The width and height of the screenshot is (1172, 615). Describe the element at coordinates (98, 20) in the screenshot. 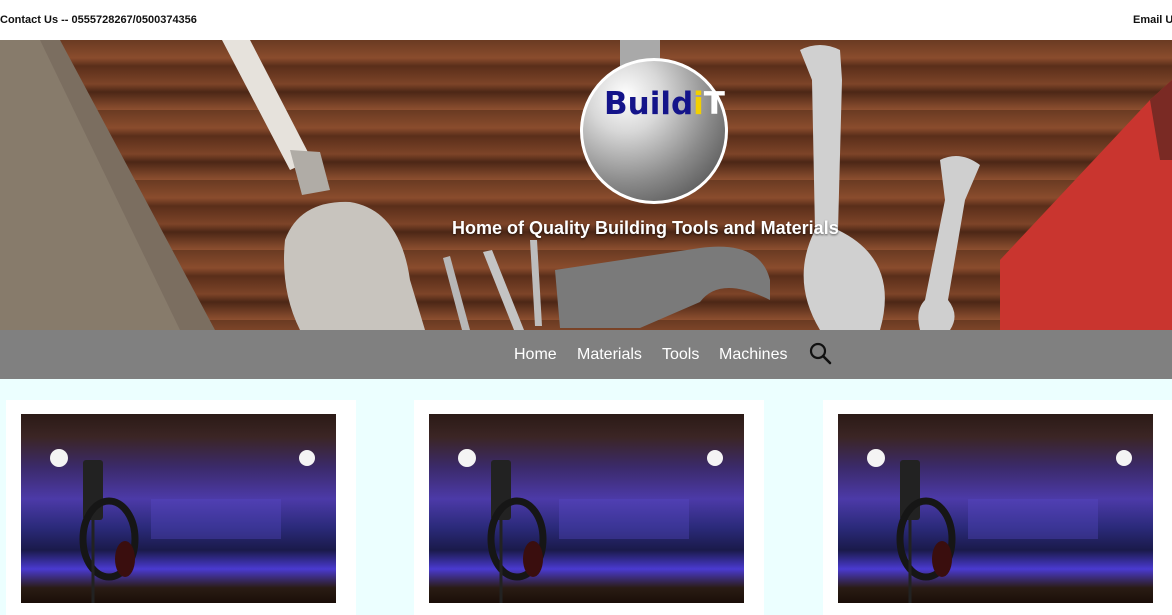

I see `contact-text: Contact Us -- 0555728267/0500374356` at that location.